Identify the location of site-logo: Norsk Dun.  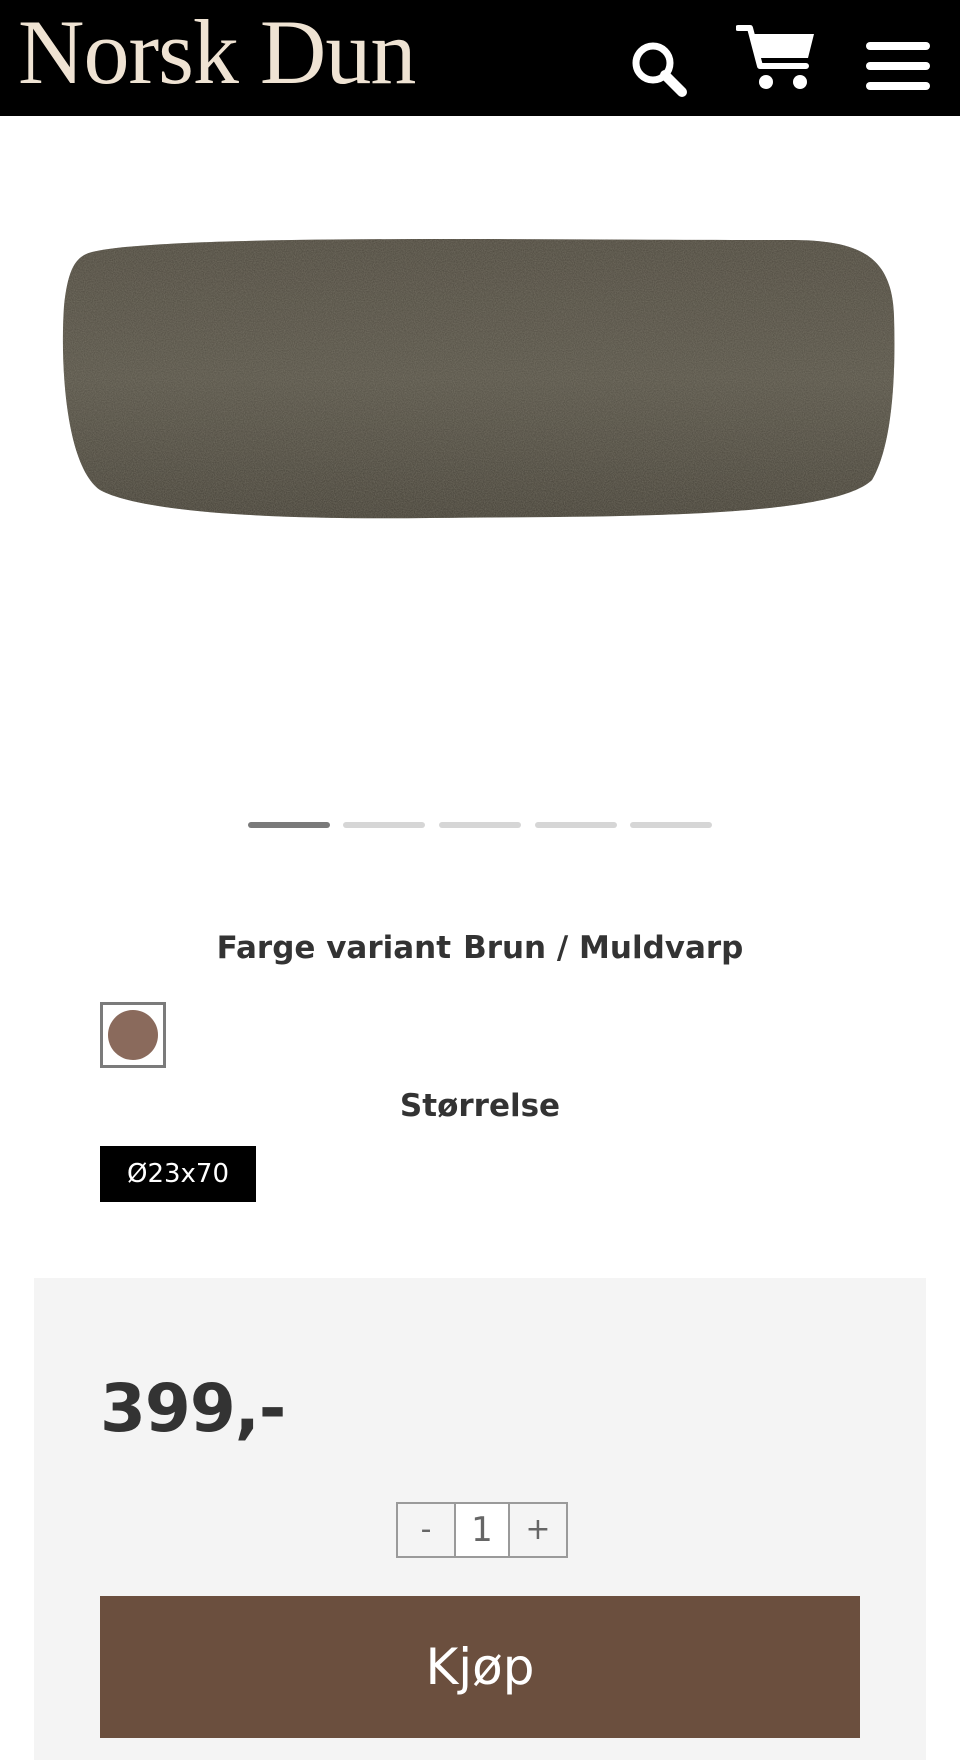
(217, 52).